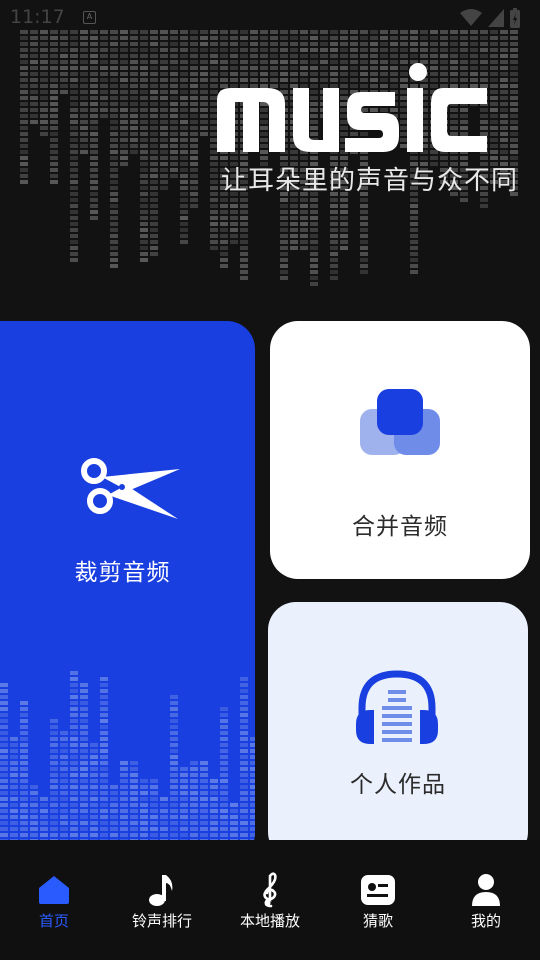  I want to click on music-logo, so click(352, 107).